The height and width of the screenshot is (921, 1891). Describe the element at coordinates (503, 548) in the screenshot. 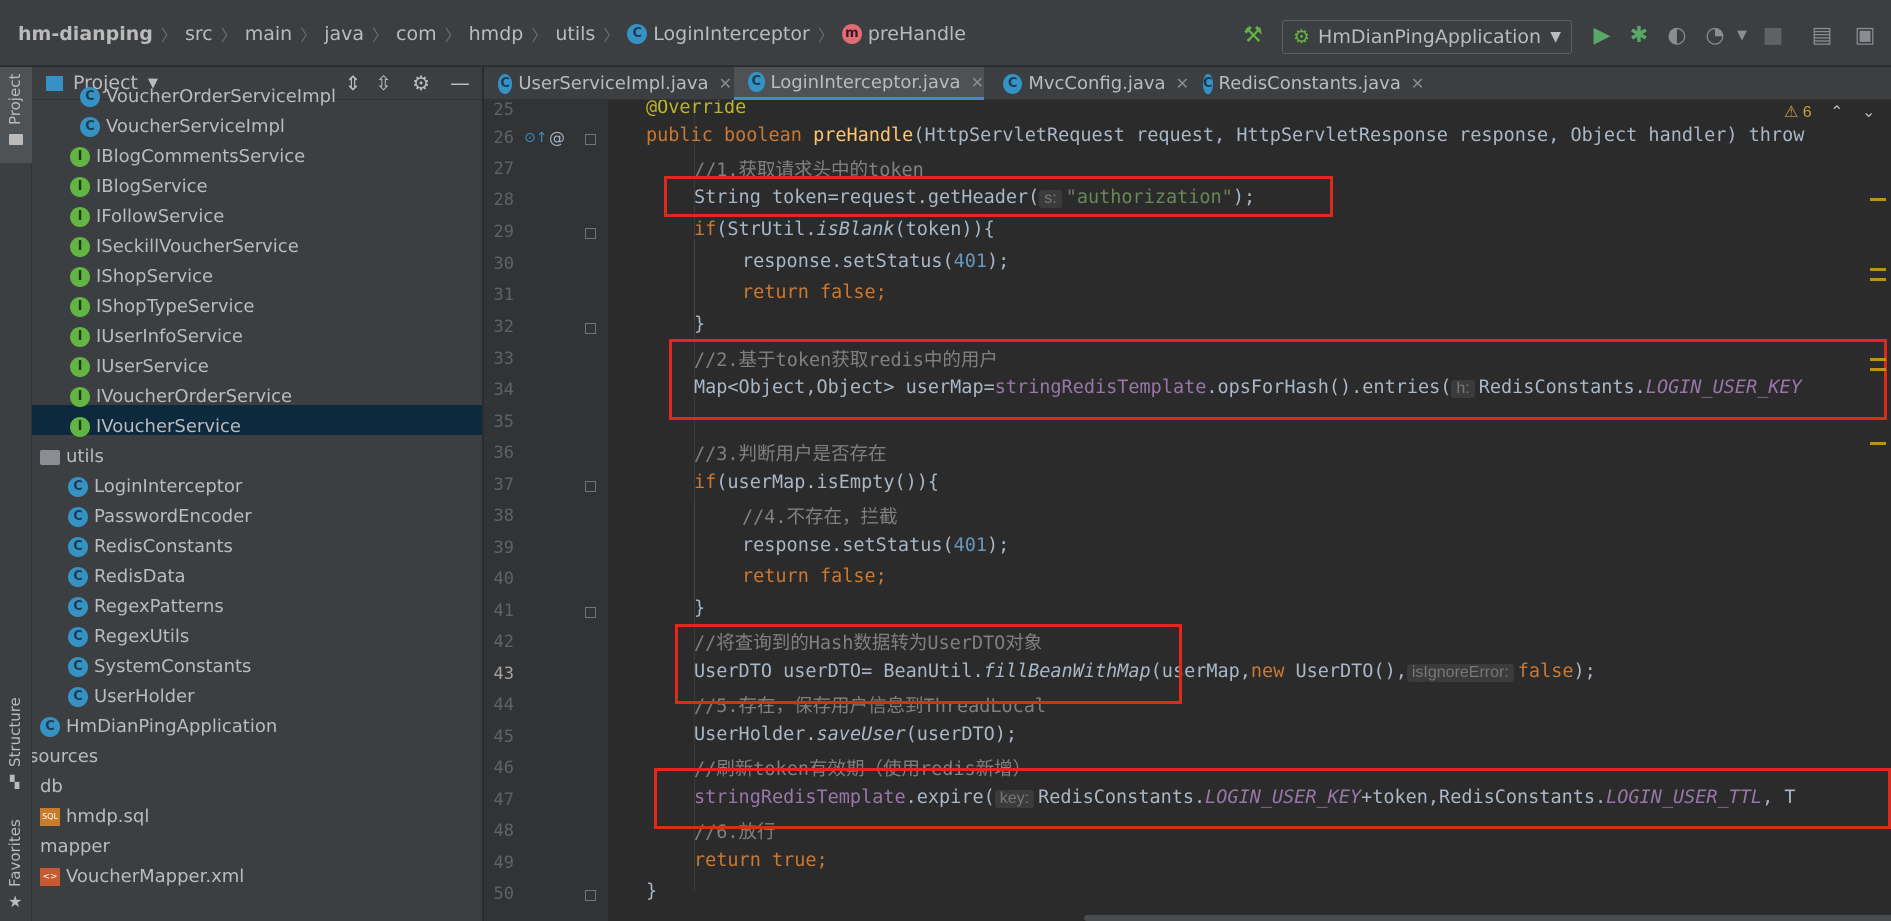

I see `line-number: 39` at that location.